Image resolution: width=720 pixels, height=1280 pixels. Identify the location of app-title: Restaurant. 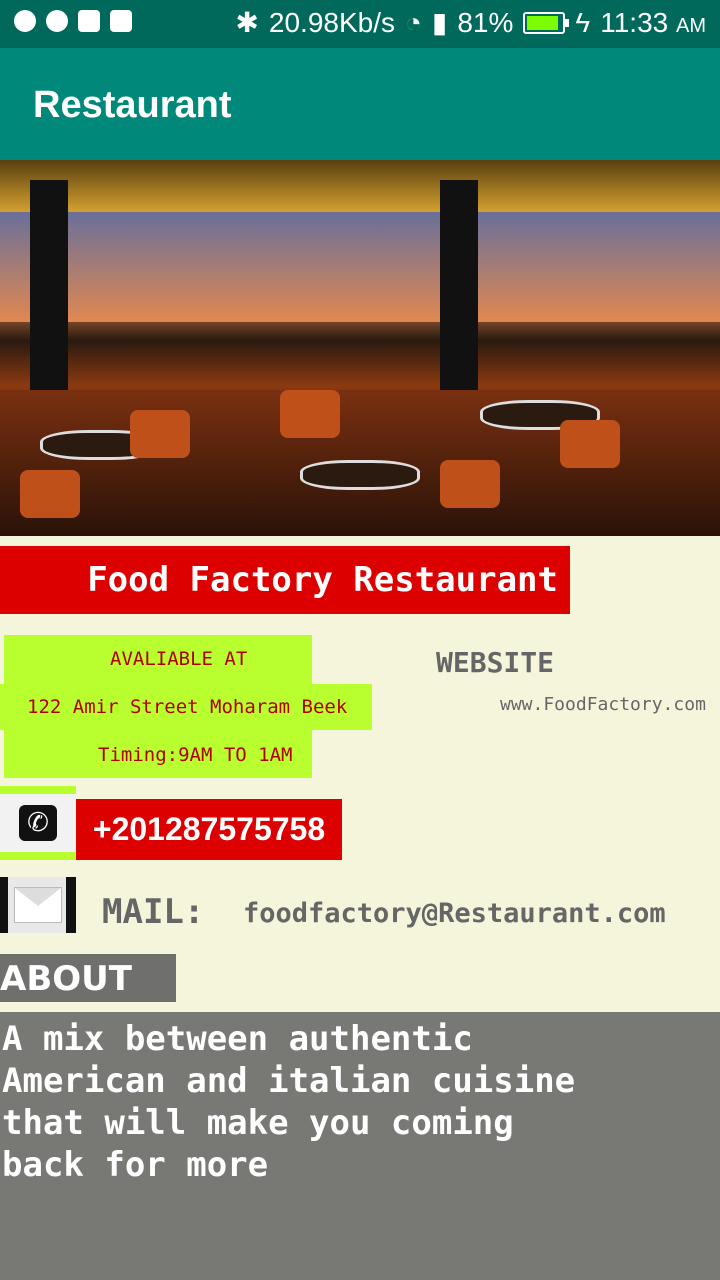
(132, 105).